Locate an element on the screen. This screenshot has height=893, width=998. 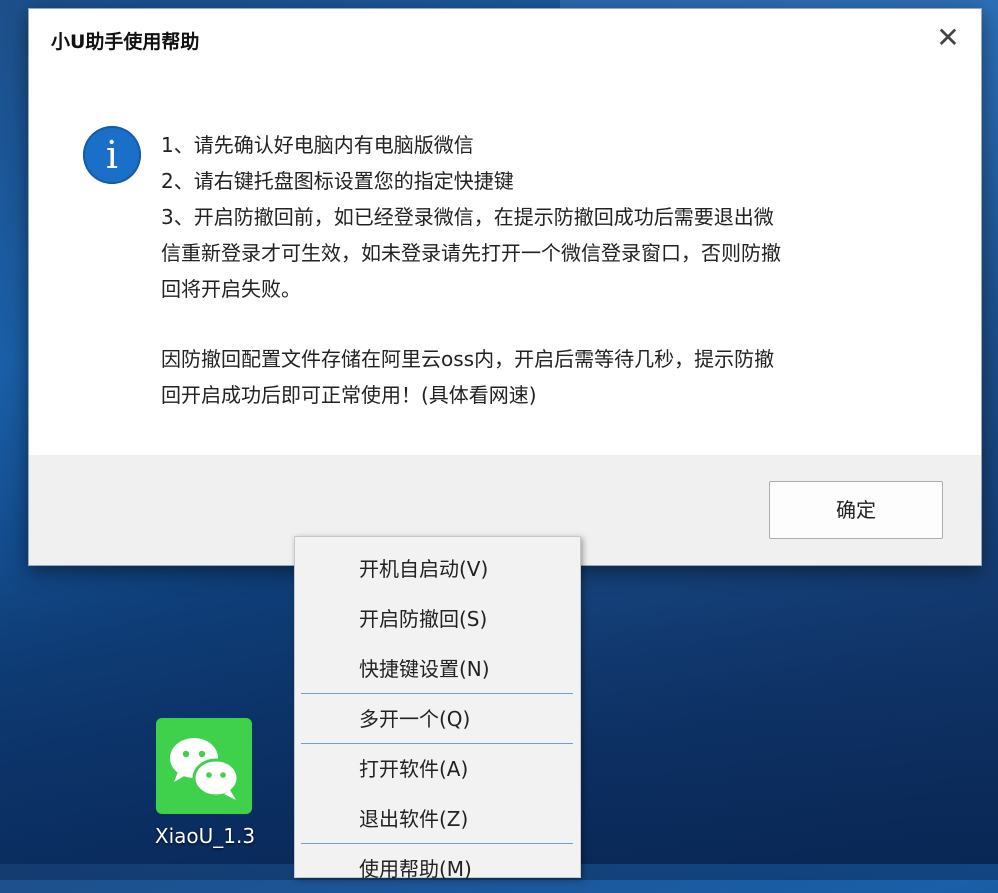
desktop-icon-label: XiaoU_1.3 is located at coordinates (205, 836).